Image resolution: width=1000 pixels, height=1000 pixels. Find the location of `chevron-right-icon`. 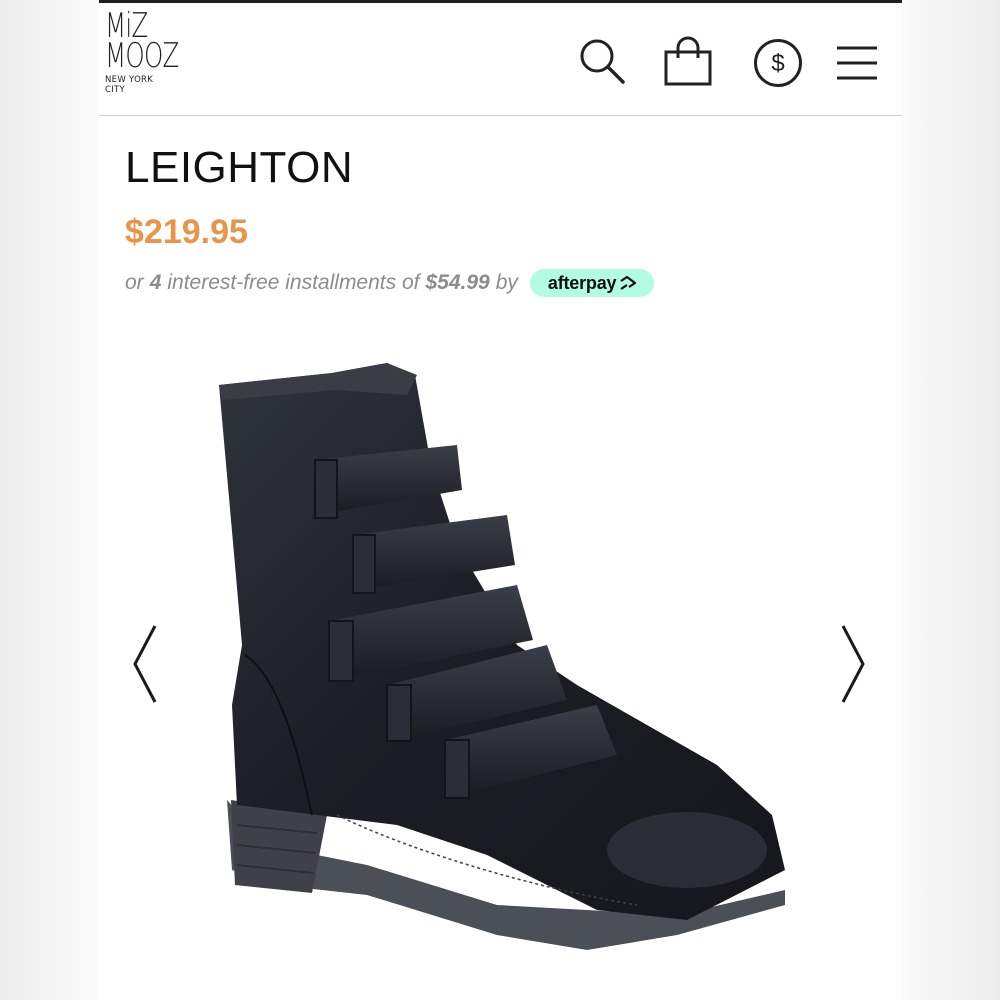

chevron-right-icon is located at coordinates (853, 664).